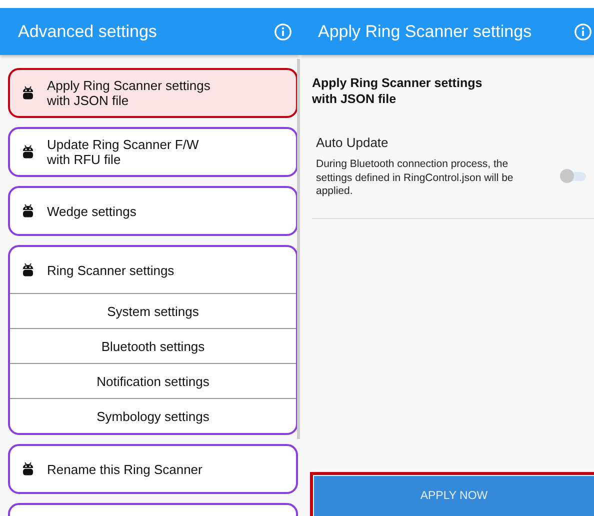  I want to click on menu-item: Rename this Ring Scanner, so click(153, 469).